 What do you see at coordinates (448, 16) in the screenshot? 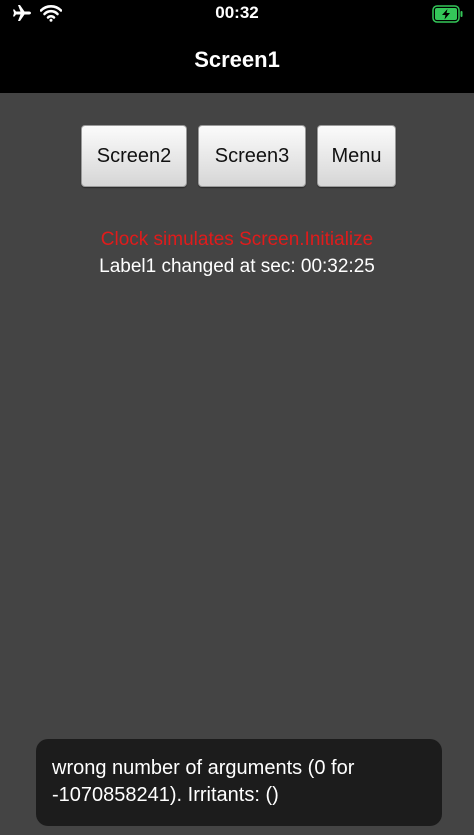
I see `battery-charging-icon` at bounding box center [448, 16].